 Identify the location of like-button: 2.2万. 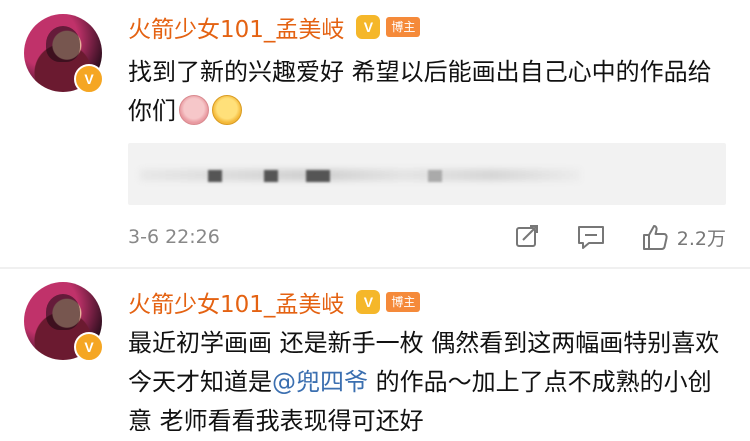
(683, 237).